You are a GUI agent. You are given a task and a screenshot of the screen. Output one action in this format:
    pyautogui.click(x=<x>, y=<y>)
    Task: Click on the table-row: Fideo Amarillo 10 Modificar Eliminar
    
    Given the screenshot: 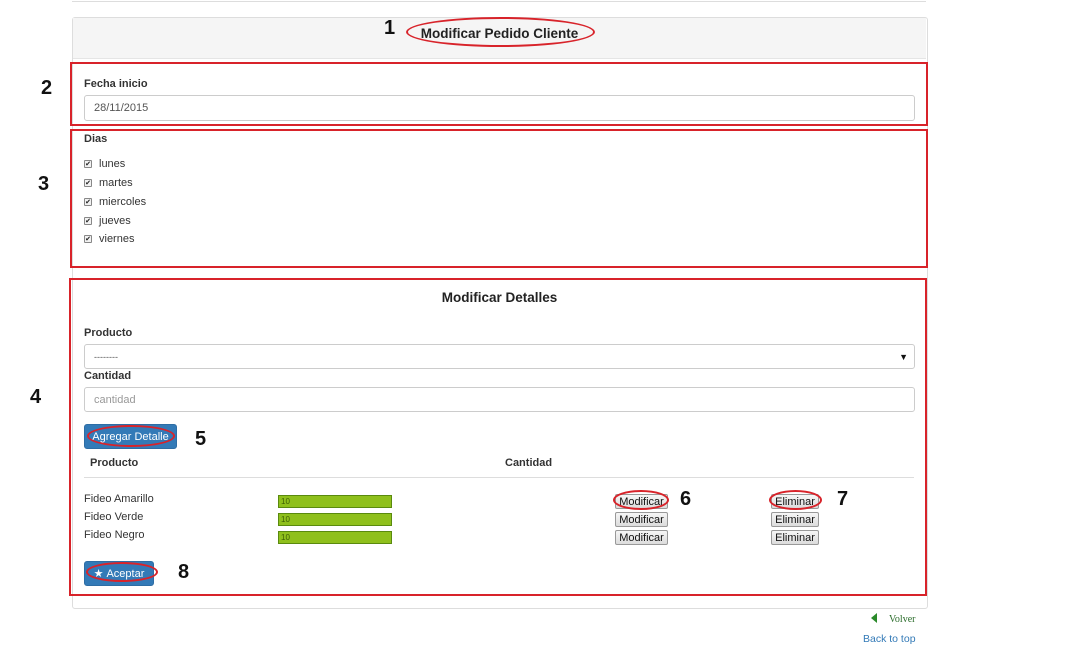 What is the action you would take?
    pyautogui.click(x=454, y=501)
    